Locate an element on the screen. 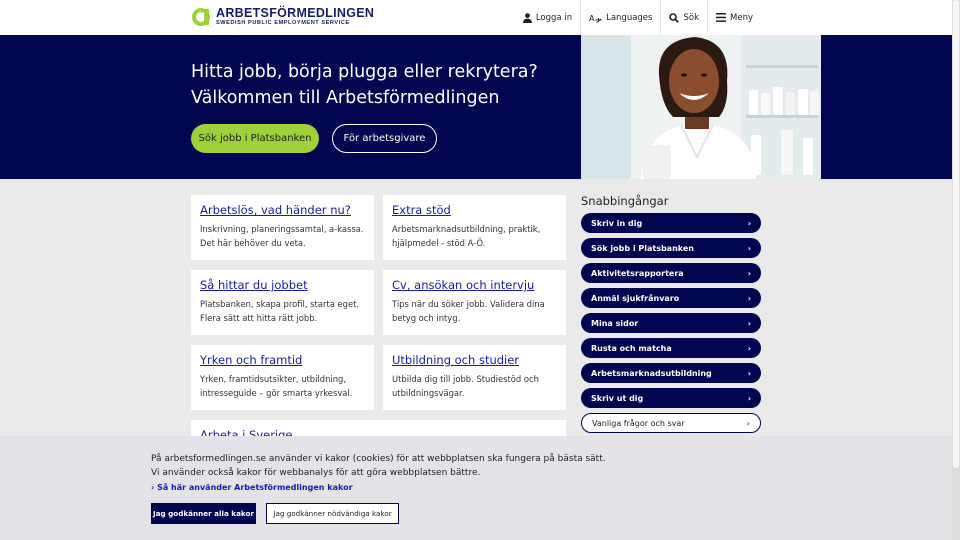 This screenshot has height=540, width=960. card-text-line: Flera sätt att hitta rätt jobb. is located at coordinates (259, 318).